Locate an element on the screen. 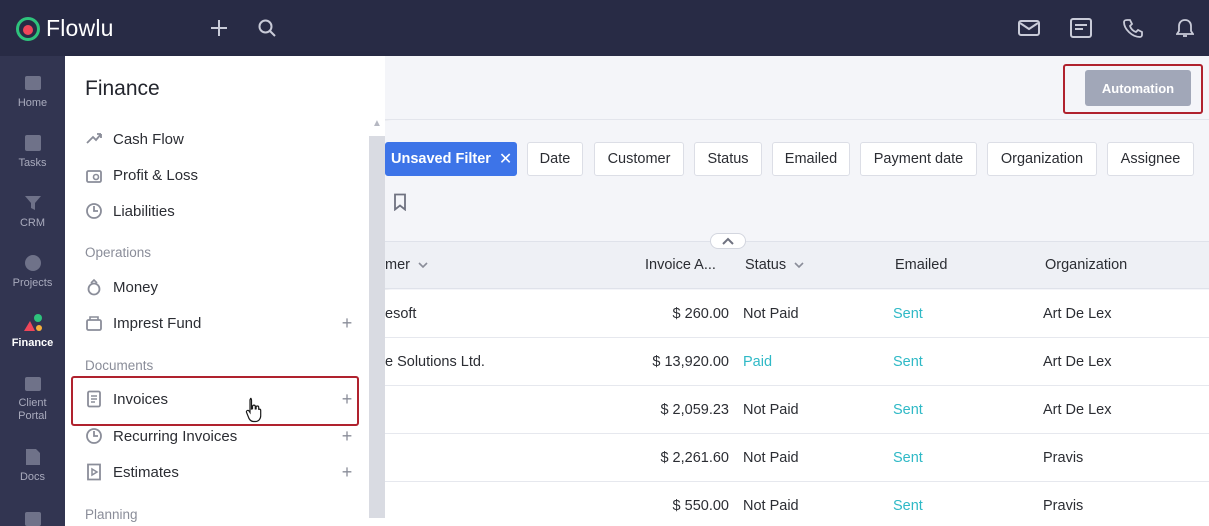  table-row: $ 2,059.23 Not Paid Sent Art De Lex is located at coordinates (797, 410).